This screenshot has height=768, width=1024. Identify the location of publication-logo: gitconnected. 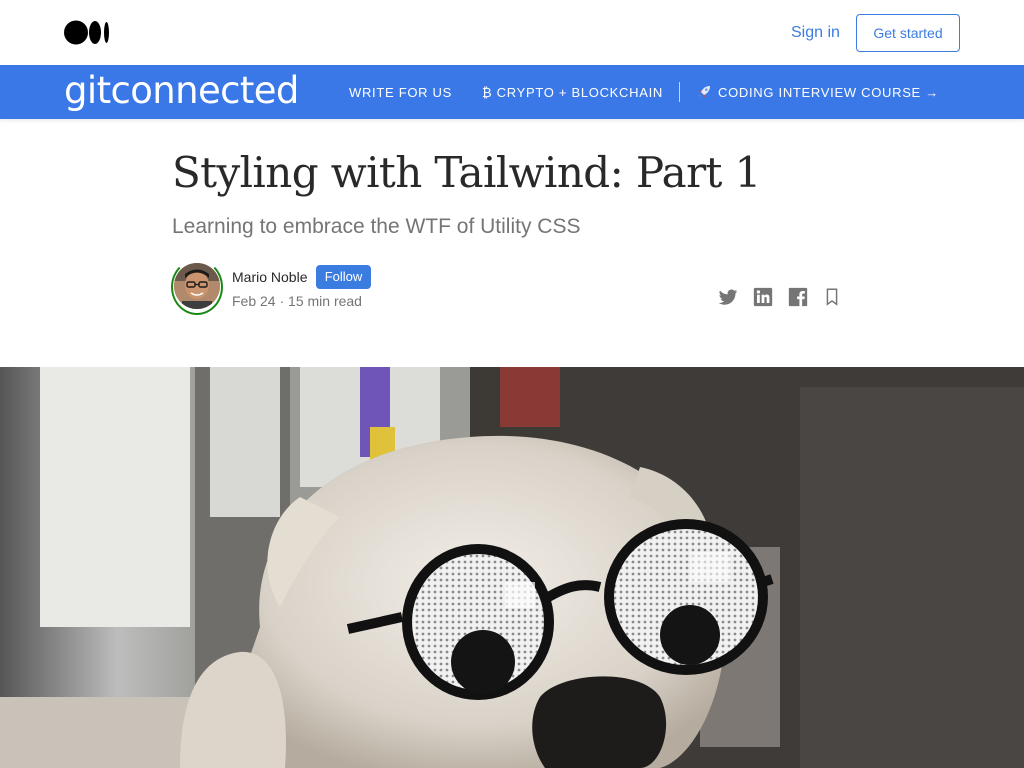
(181, 91).